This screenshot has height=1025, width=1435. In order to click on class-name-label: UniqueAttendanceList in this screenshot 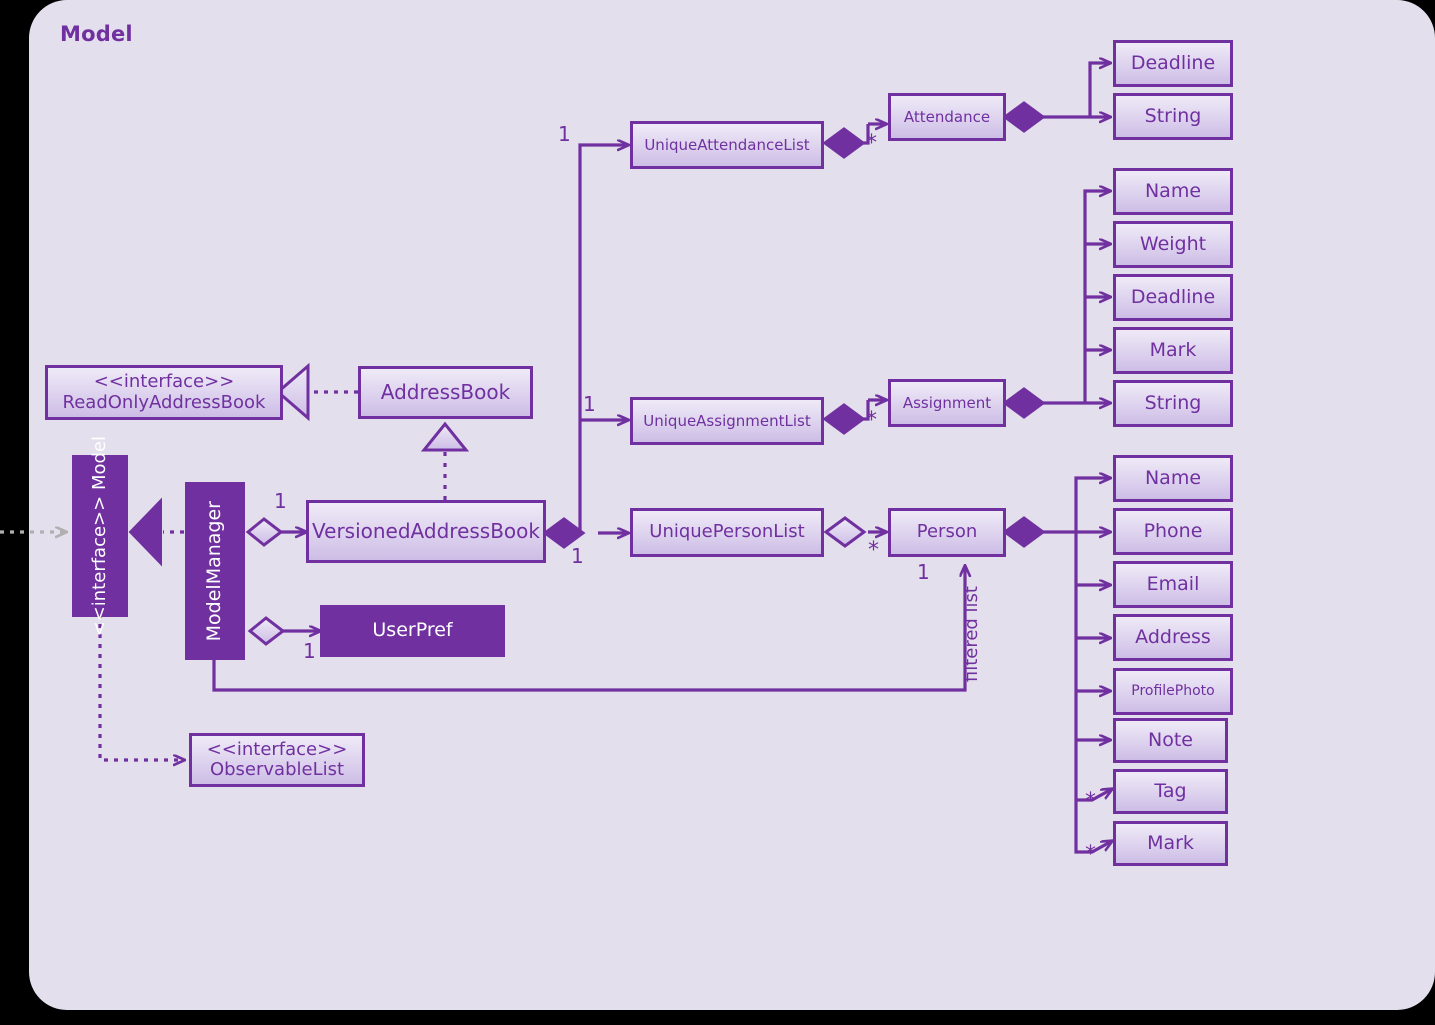, I will do `click(727, 144)`.